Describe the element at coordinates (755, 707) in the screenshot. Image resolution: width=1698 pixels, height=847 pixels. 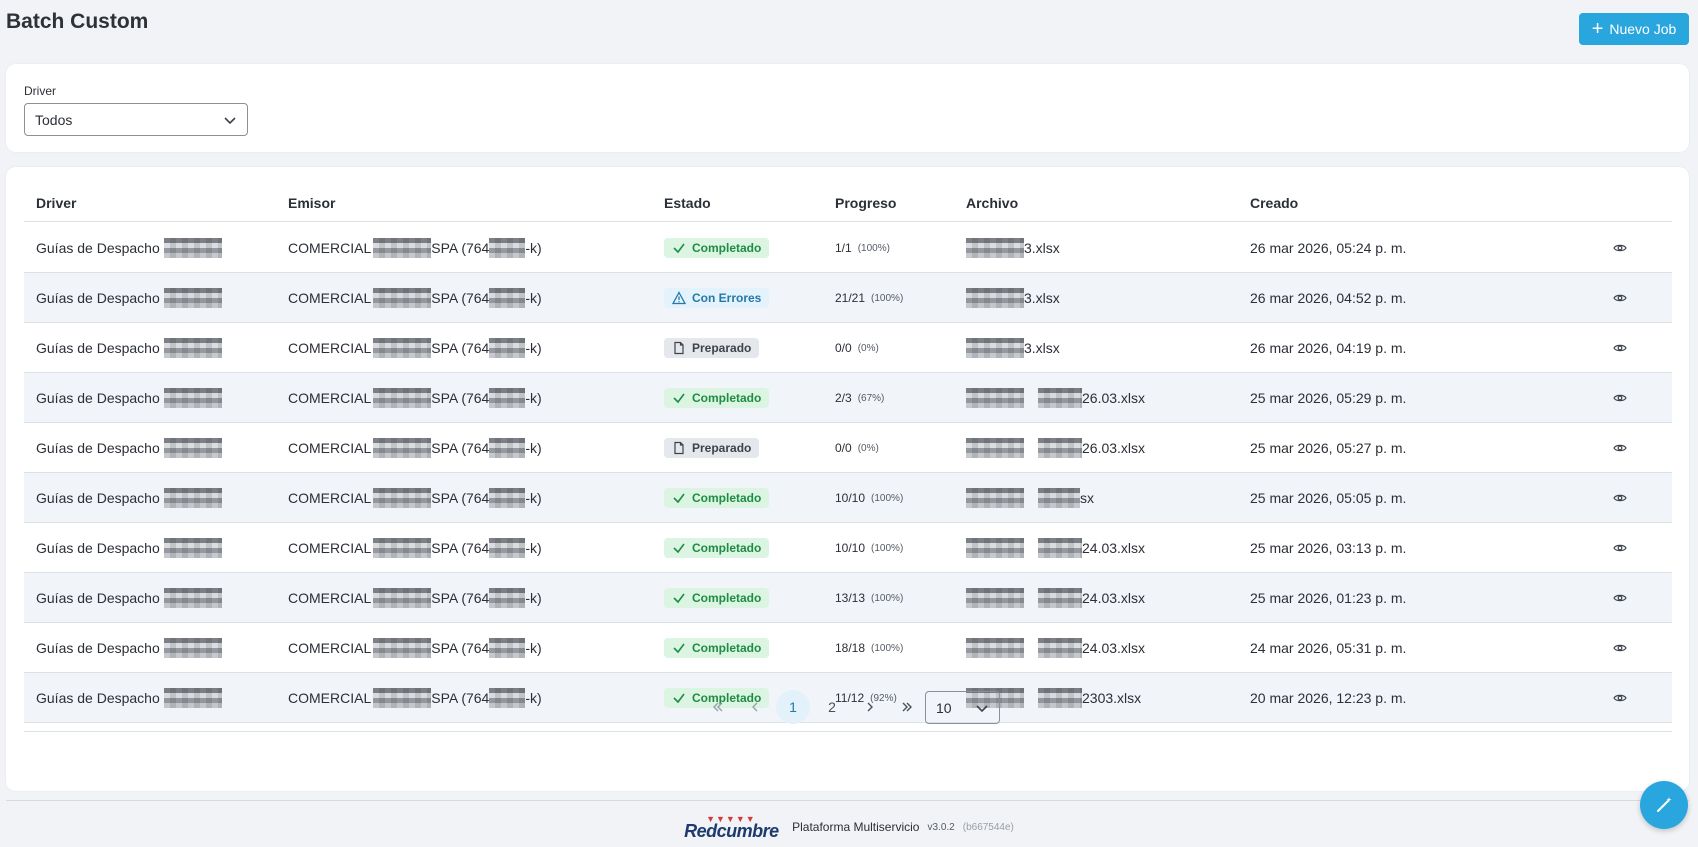
I see `prev-page-button` at that location.